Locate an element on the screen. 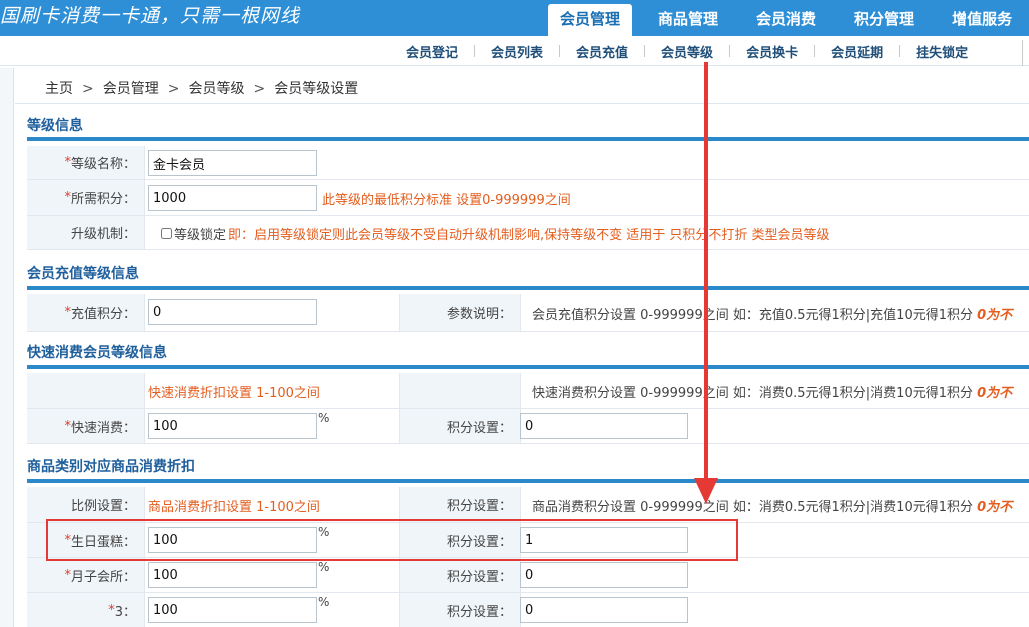 Image resolution: width=1029 pixels, height=627 pixels. quick-discount-hint: 快速消费折扣设置 1-100之间 is located at coordinates (234, 393).